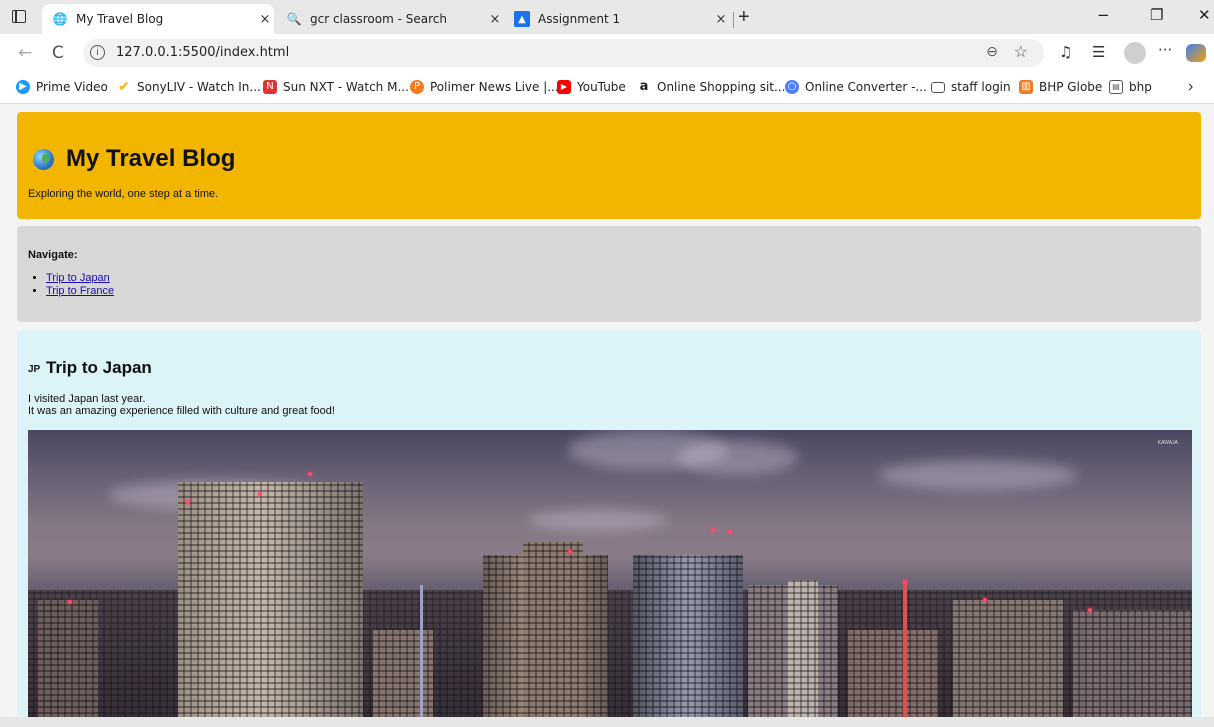 The width and height of the screenshot is (1214, 727). What do you see at coordinates (123, 194) in the screenshot?
I see `site-tagline: Exploring the world, one step at a time.` at bounding box center [123, 194].